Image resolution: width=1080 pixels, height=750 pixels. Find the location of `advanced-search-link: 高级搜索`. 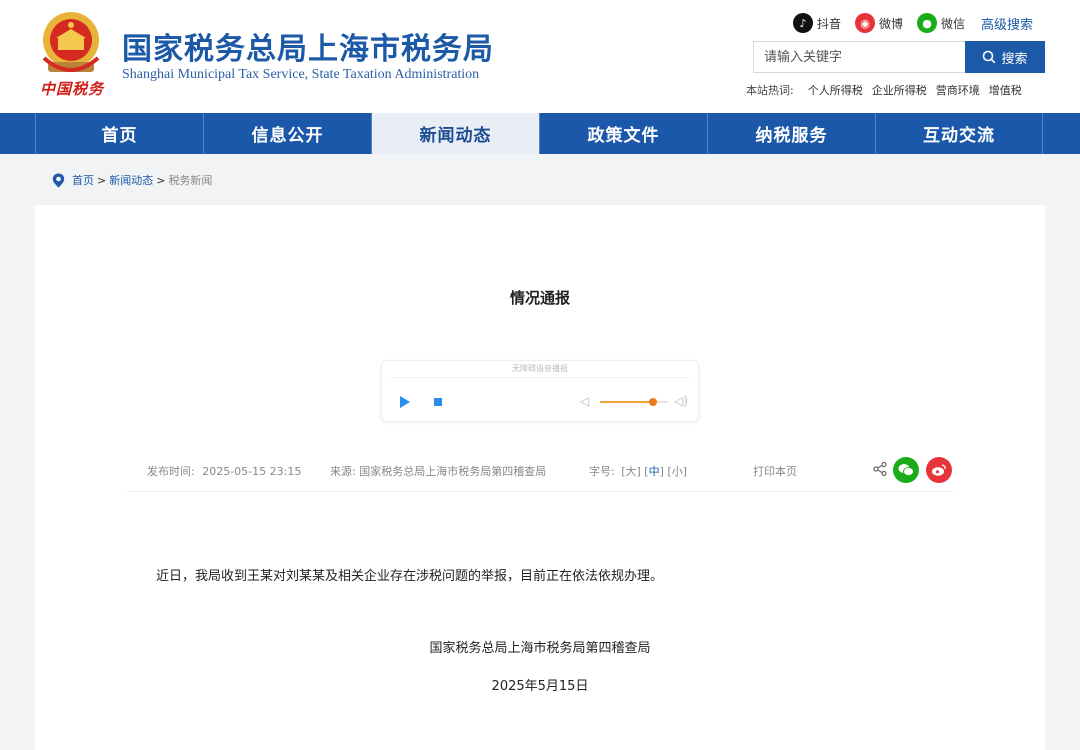

advanced-search-link: 高级搜索 is located at coordinates (1007, 23).